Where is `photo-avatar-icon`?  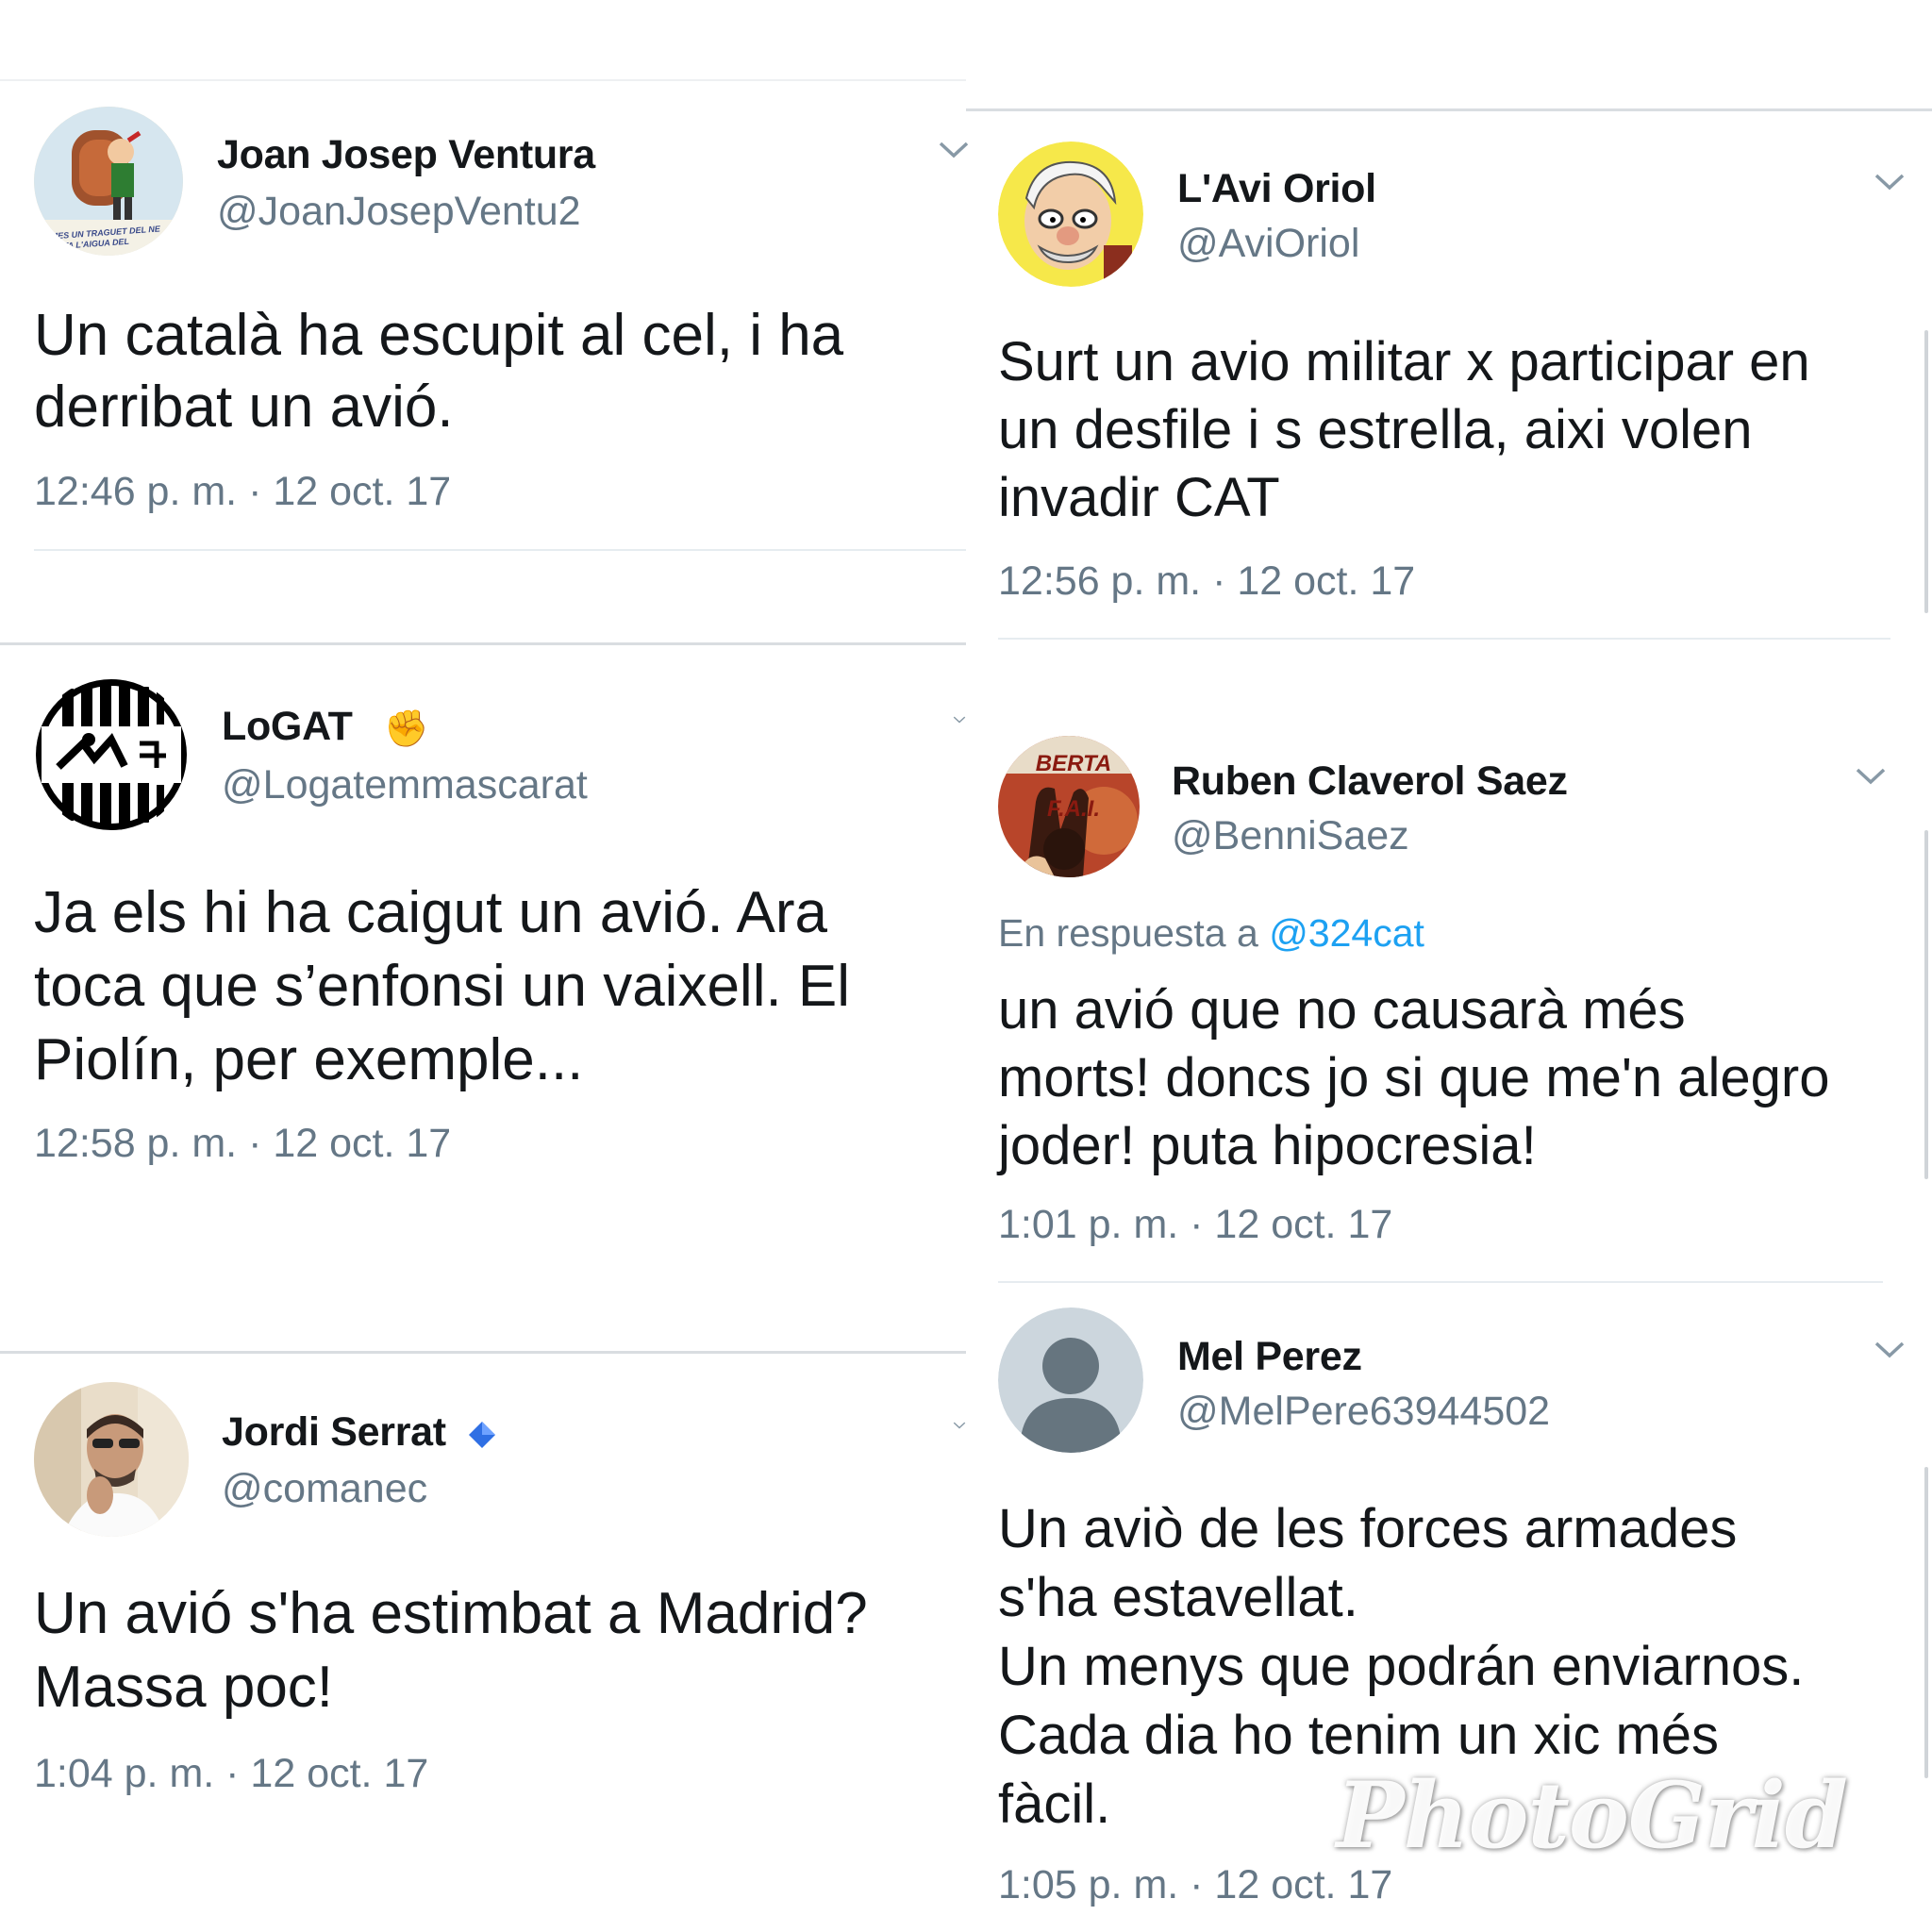 photo-avatar-icon is located at coordinates (111, 1459).